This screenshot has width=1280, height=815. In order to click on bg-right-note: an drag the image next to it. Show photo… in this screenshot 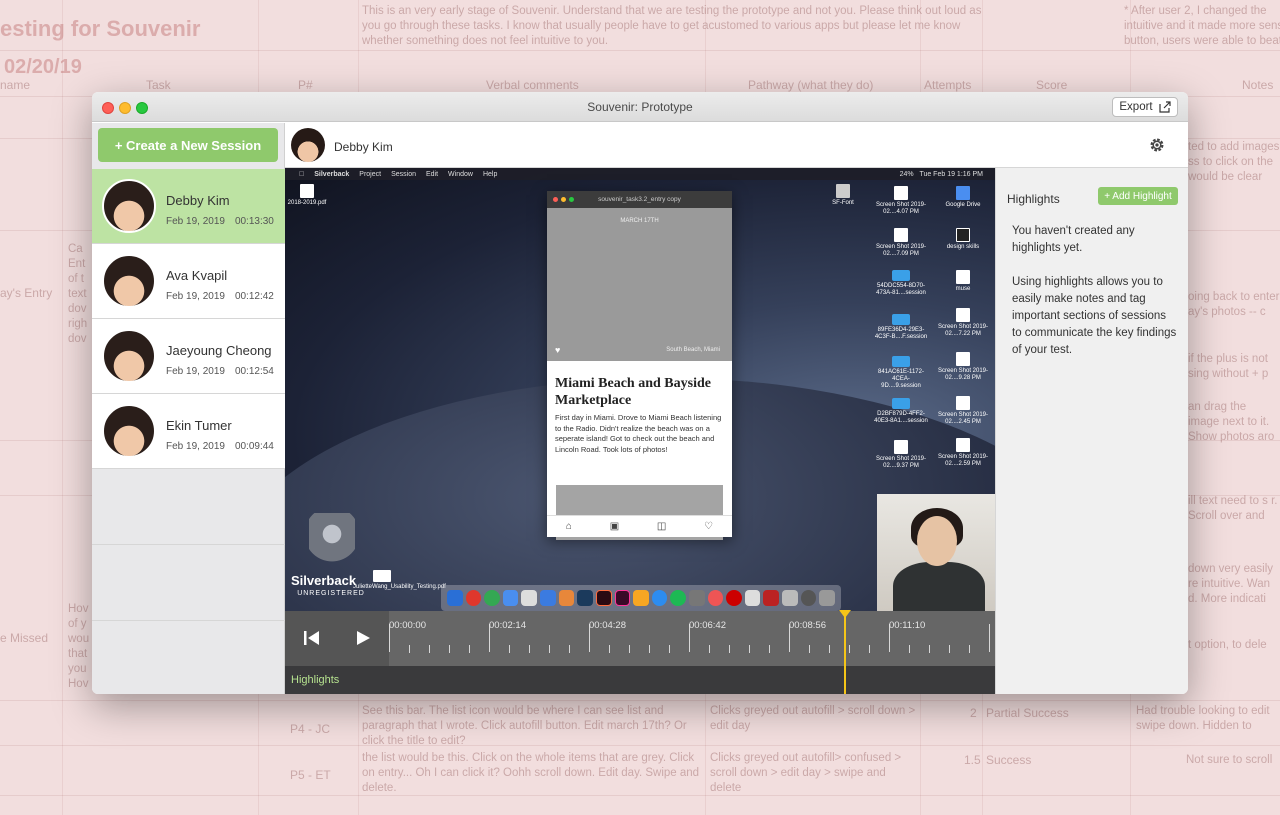, I will do `click(1231, 422)`.